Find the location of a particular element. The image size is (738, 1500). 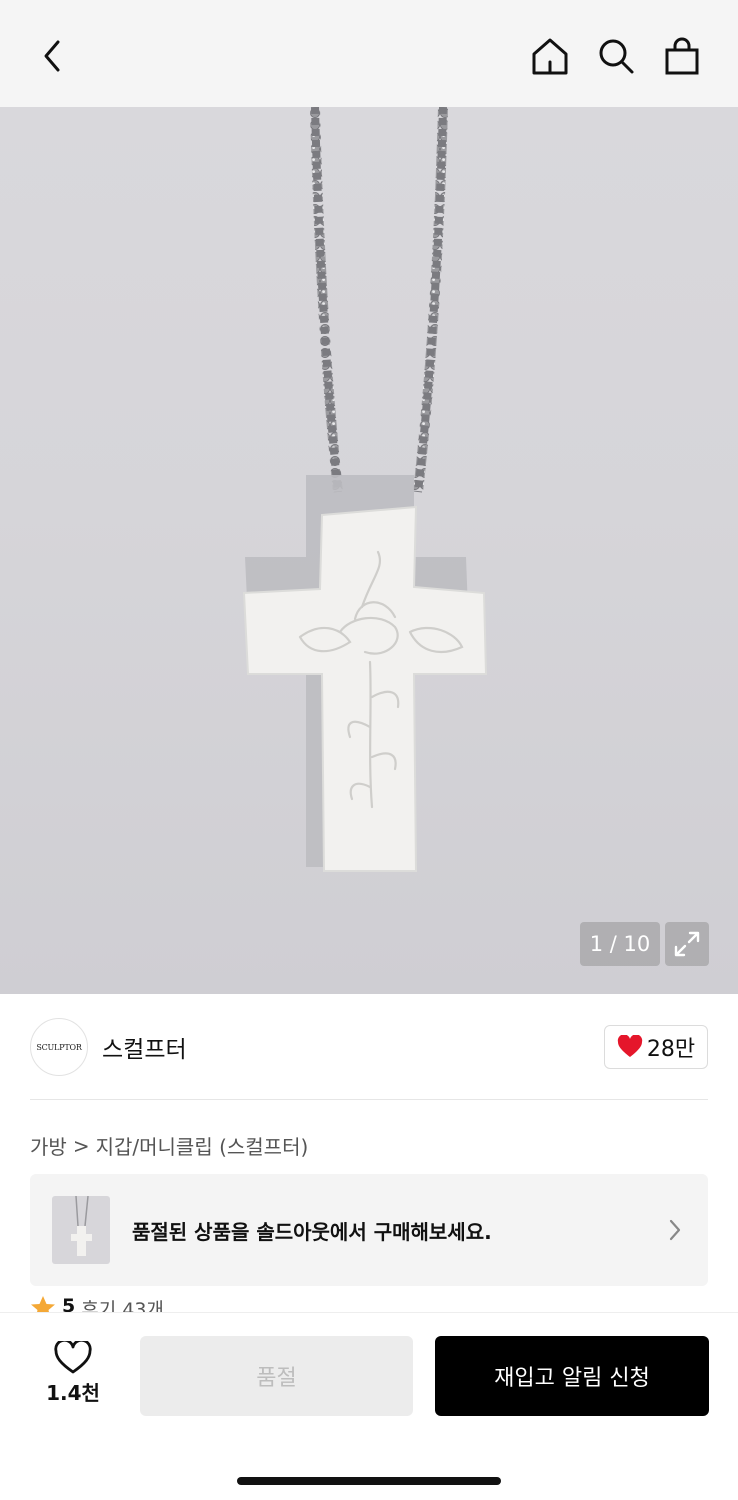

breadcrumb-subcategory: 지갑/머니클립 (스컬프터) is located at coordinates (202, 1145).